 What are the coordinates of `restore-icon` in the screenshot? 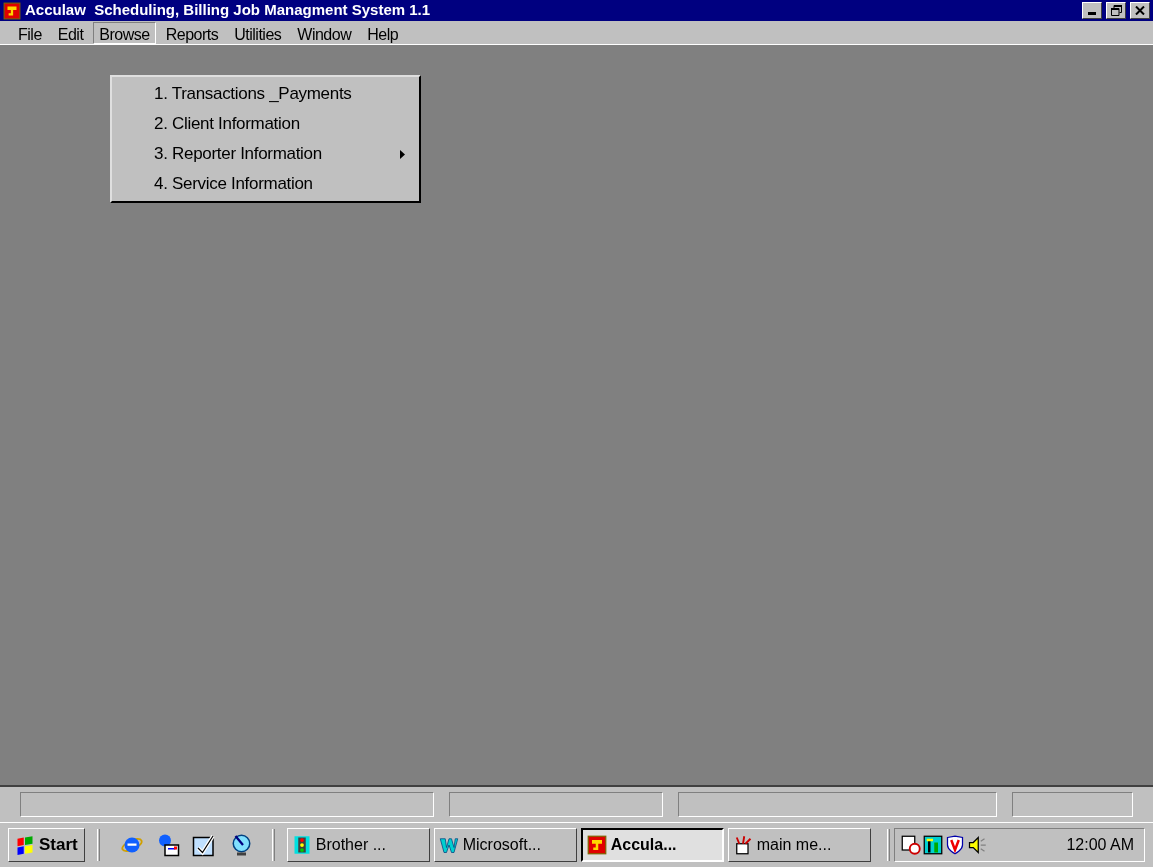 It's located at (1116, 10).